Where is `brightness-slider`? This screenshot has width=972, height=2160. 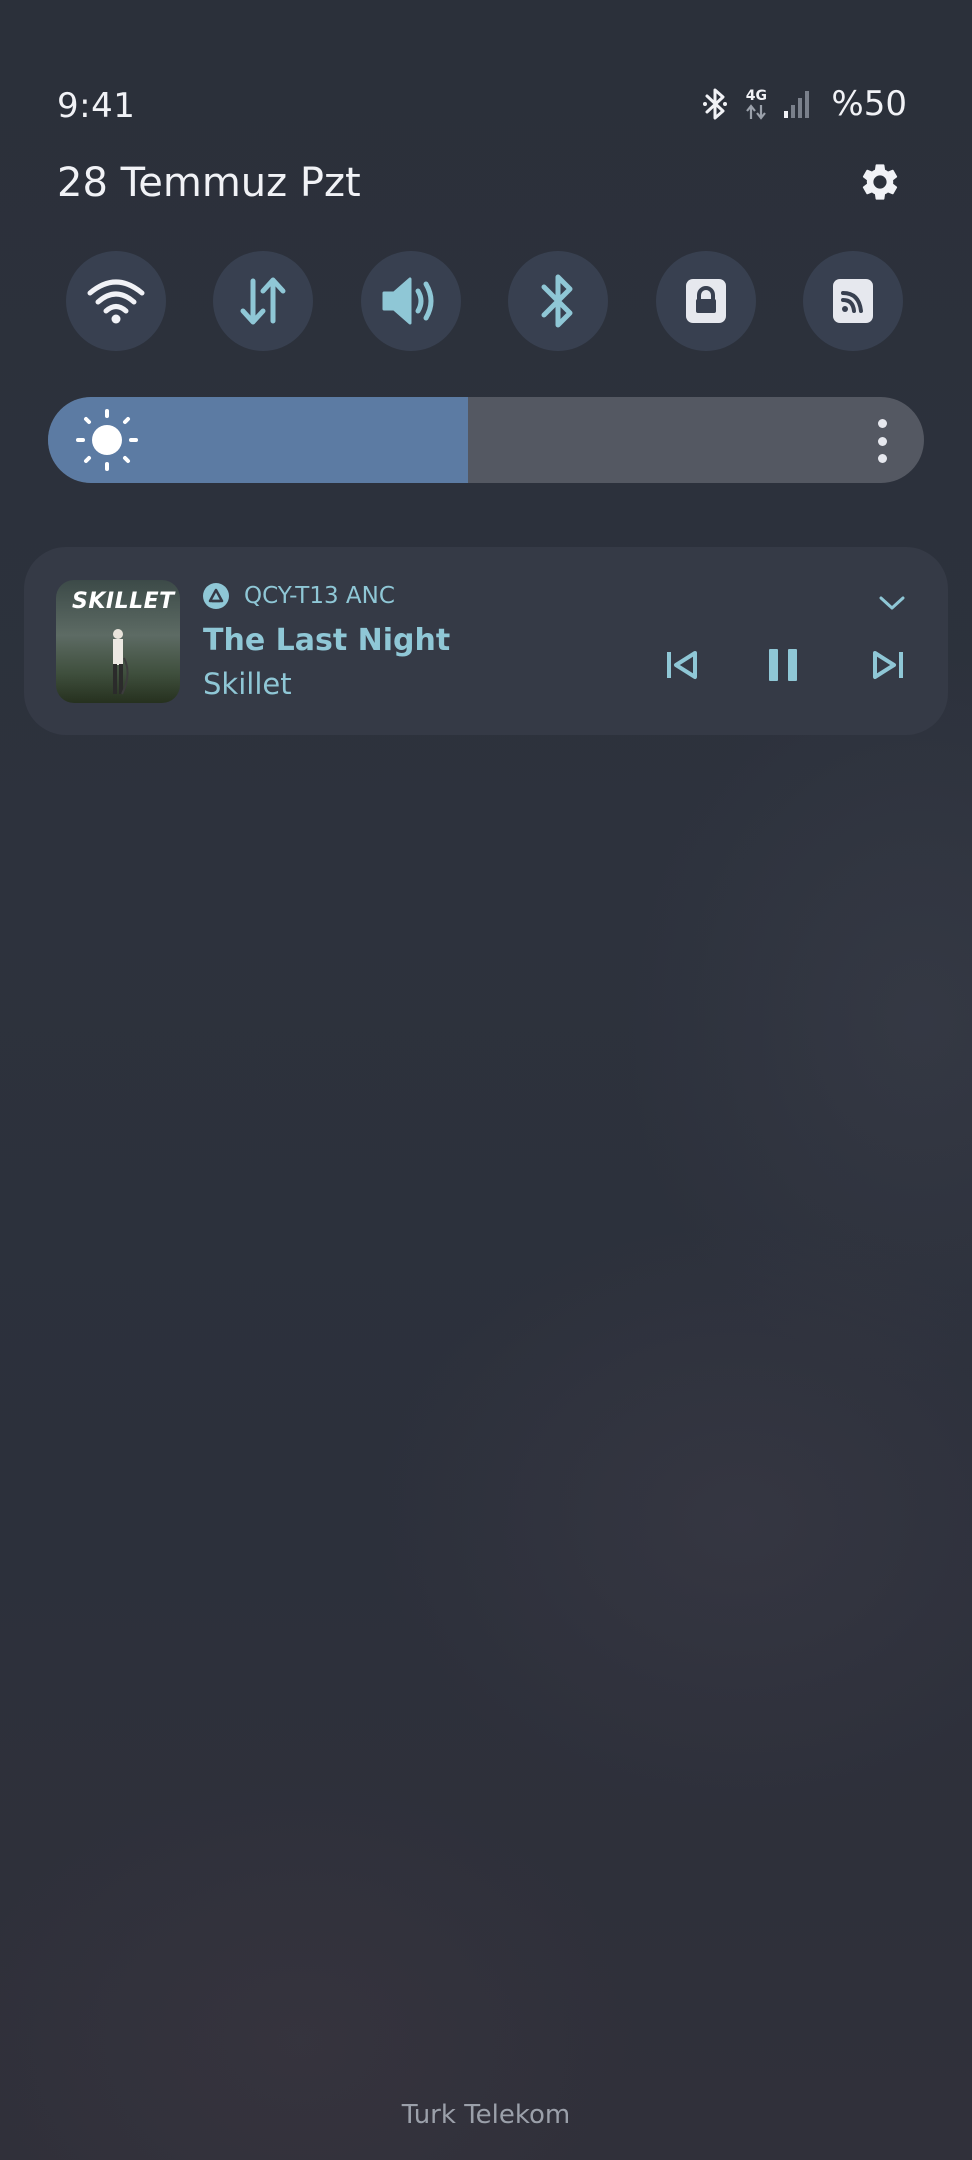
brightness-slider is located at coordinates (486, 440).